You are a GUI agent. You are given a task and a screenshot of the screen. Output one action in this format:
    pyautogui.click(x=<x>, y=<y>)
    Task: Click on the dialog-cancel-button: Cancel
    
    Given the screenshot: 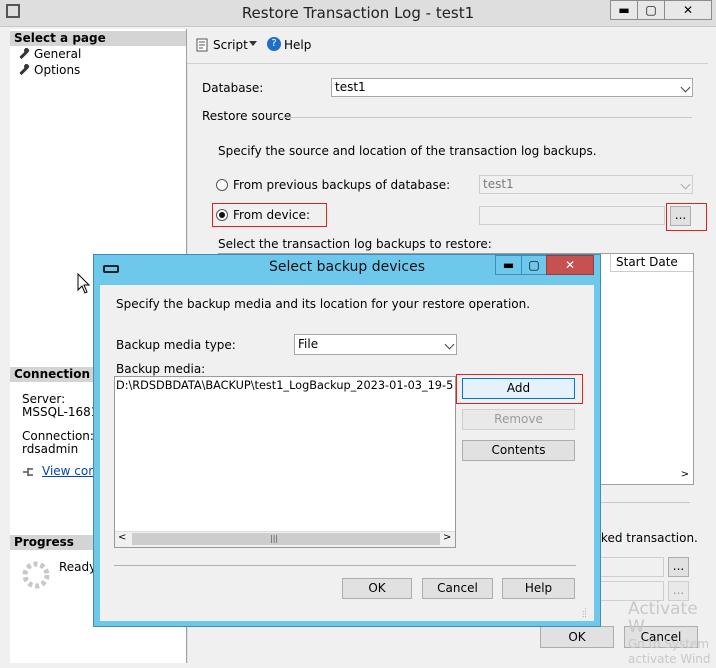 What is the action you would take?
    pyautogui.click(x=457, y=588)
    